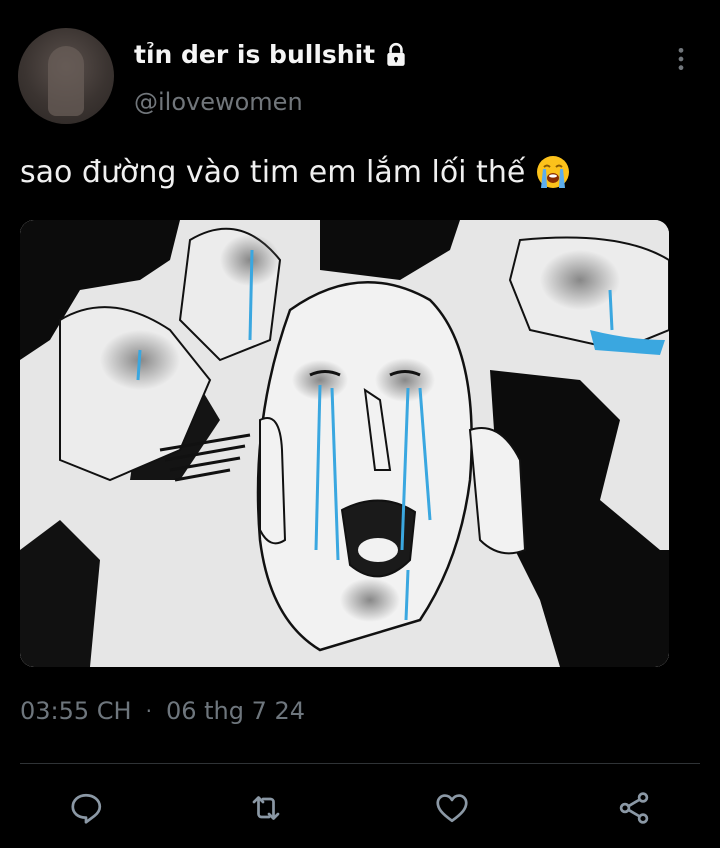 The image size is (720, 848). I want to click on avatar, so click(66, 76).